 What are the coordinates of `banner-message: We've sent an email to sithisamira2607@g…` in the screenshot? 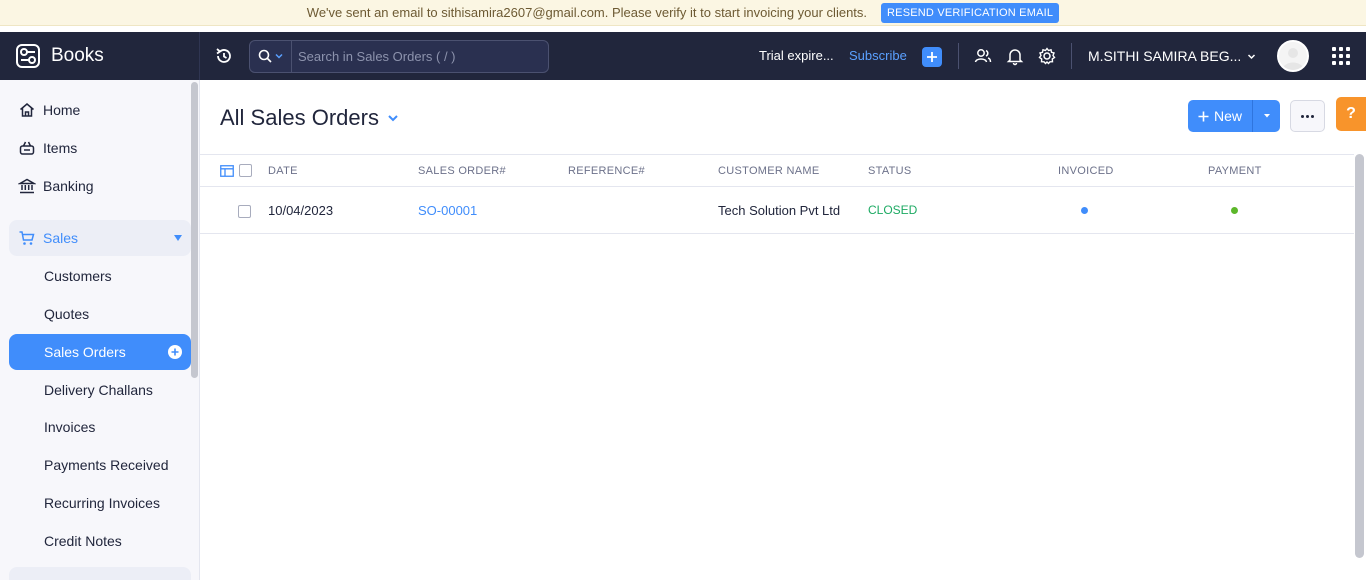 It's located at (587, 12).